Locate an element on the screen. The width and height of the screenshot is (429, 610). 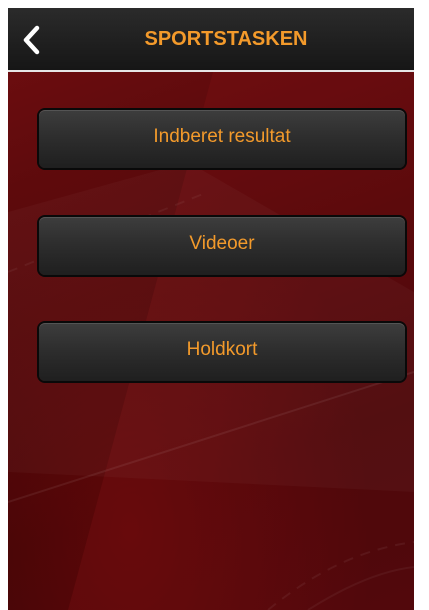
chevron-left-icon is located at coordinates (31, 40).